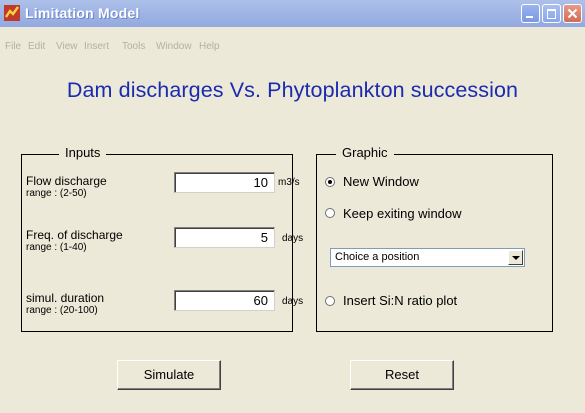 The height and width of the screenshot is (413, 585). What do you see at coordinates (67, 46) in the screenshot?
I see `menu-view: View` at bounding box center [67, 46].